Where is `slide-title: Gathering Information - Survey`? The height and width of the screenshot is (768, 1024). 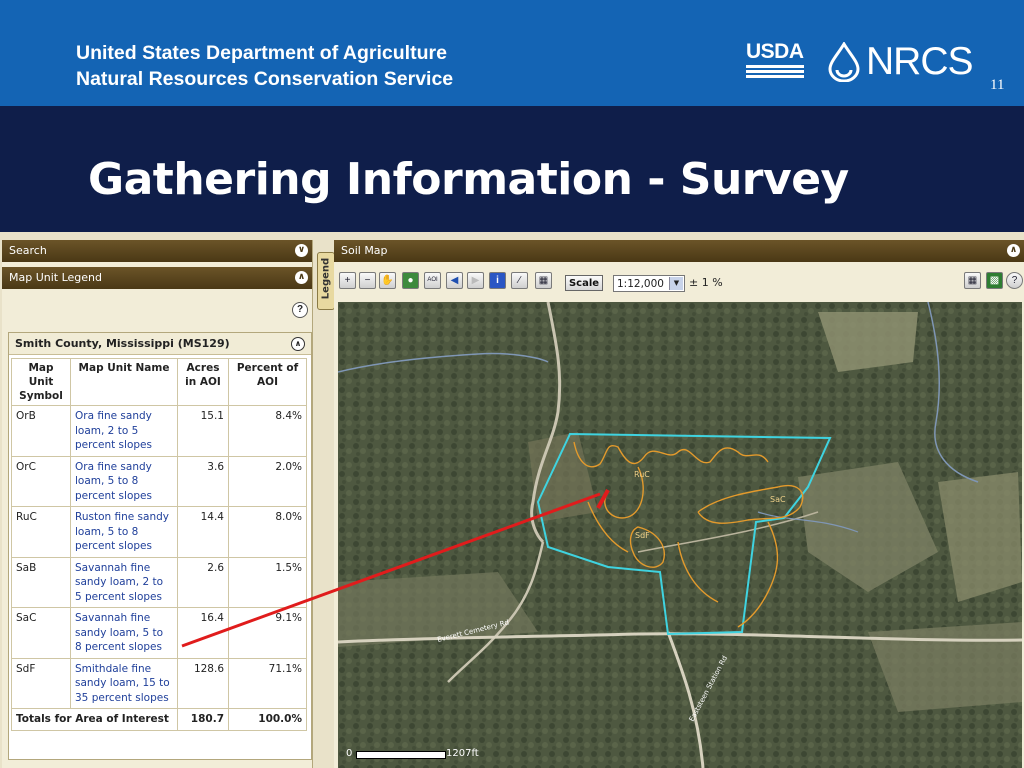
slide-title: Gathering Information - Survey is located at coordinates (468, 179).